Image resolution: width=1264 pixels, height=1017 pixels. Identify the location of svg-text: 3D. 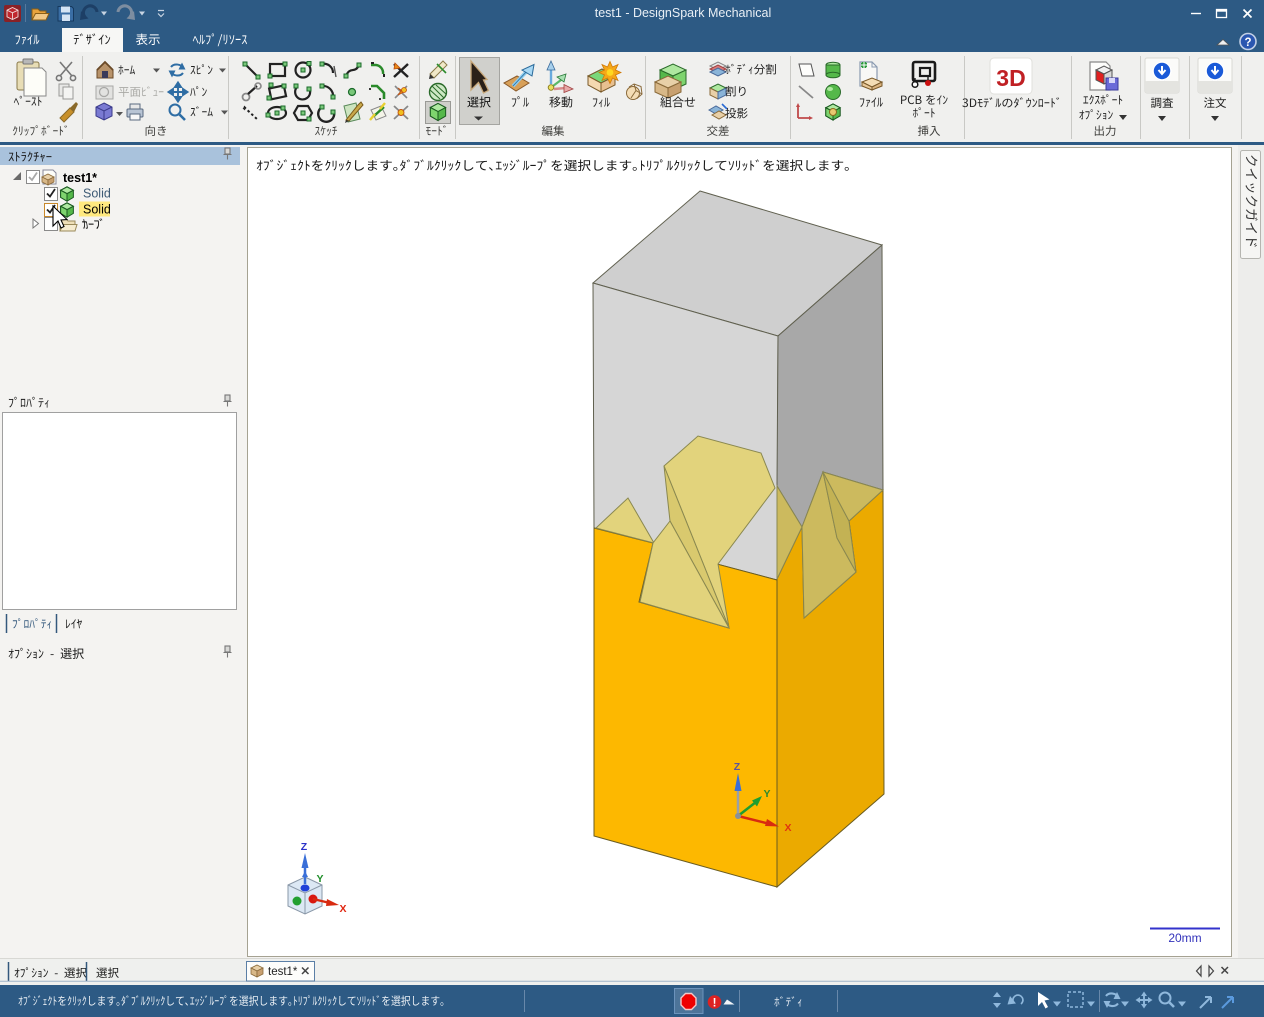
(1010, 78).